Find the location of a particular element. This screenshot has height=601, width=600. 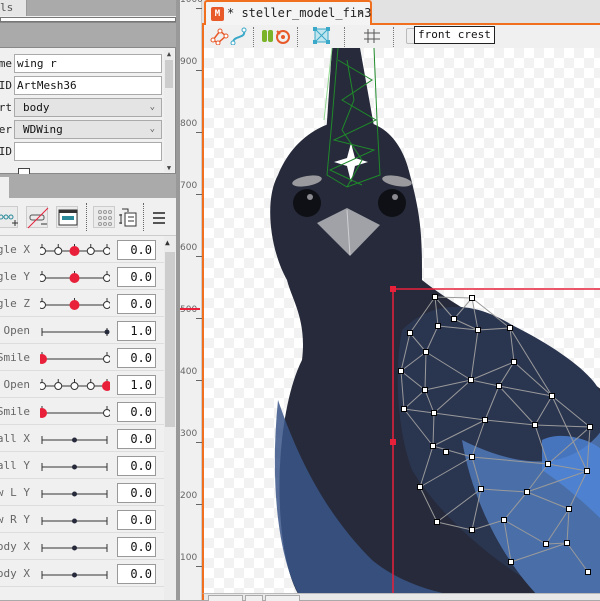

property-input: ArtMesh36 is located at coordinates (88, 85).